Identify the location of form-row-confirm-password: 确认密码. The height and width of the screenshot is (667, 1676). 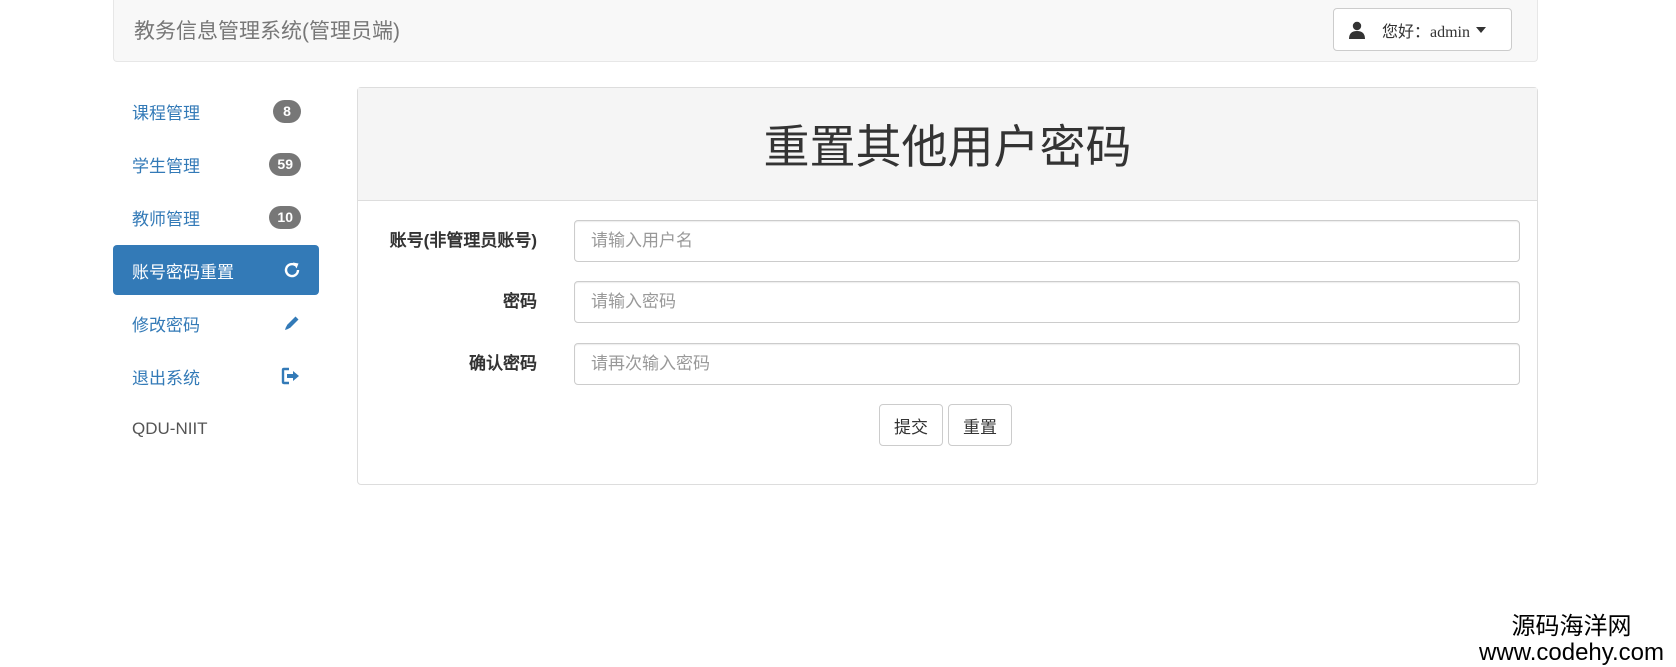
(947, 364).